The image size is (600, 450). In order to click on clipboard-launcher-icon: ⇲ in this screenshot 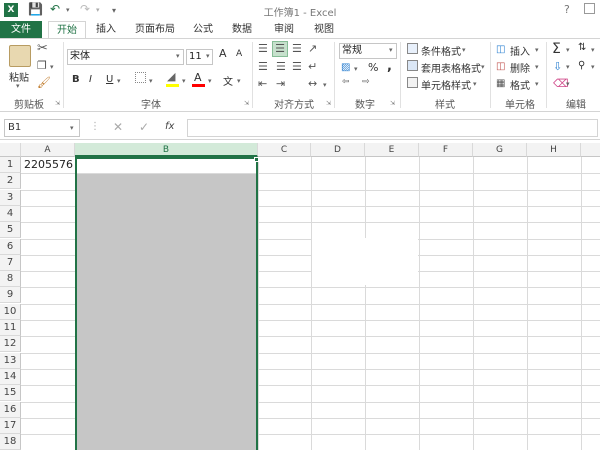, I will do `click(57, 103)`.